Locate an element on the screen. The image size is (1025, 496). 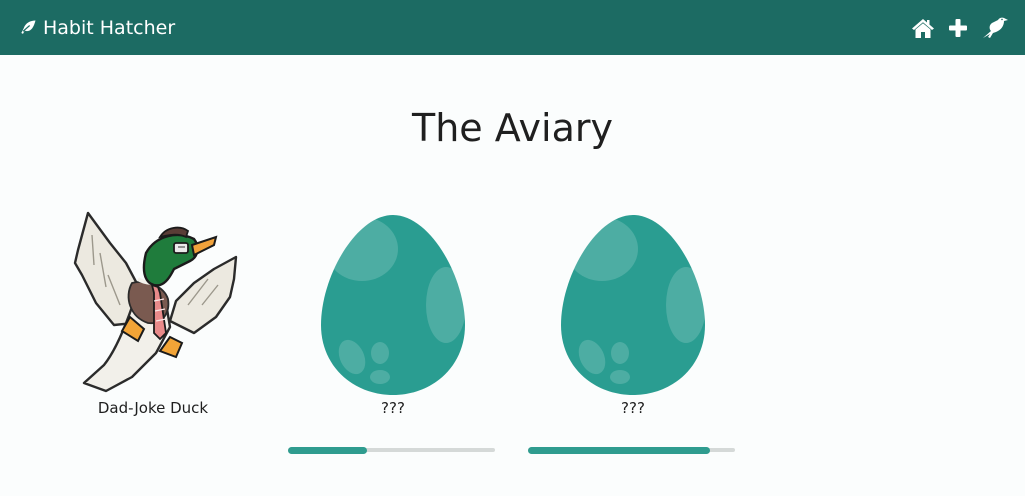
plus-icon is located at coordinates (958, 28).